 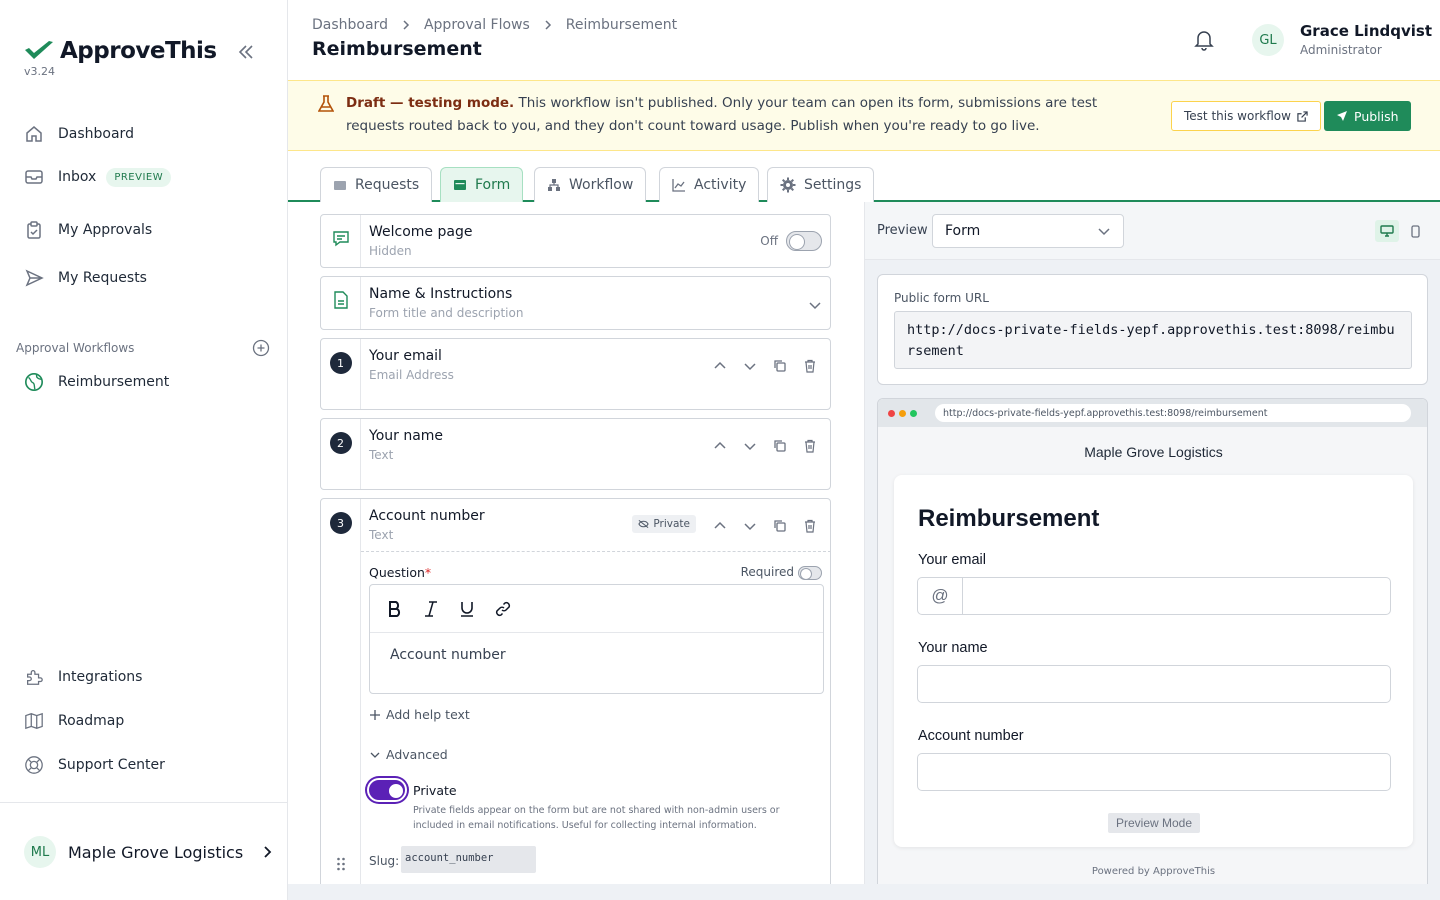 I want to click on rte-toolbar, so click(x=596, y=609).